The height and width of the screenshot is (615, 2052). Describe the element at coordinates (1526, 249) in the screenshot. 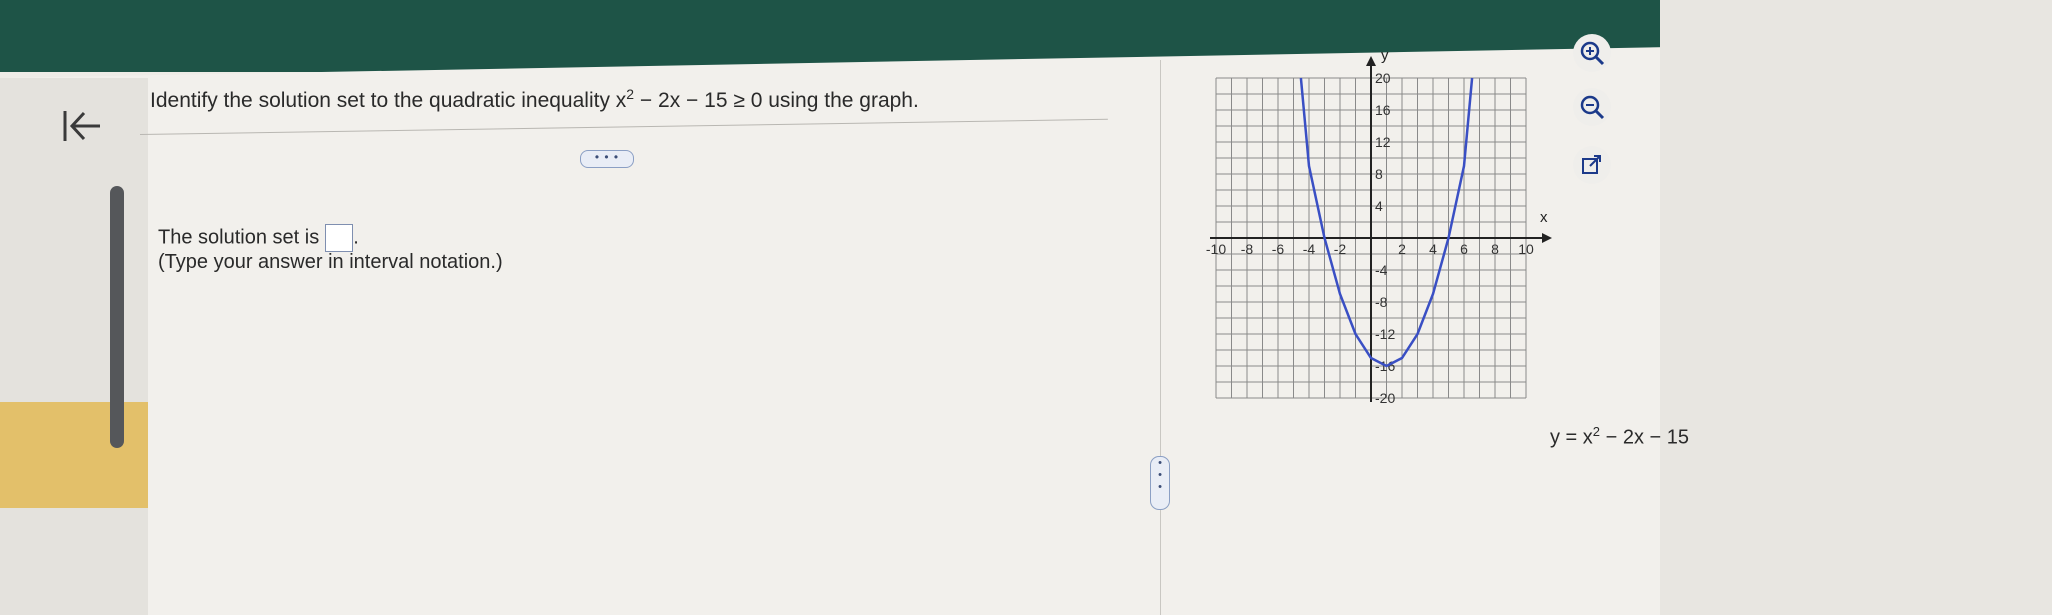

I see `x-tick-label: 10` at that location.